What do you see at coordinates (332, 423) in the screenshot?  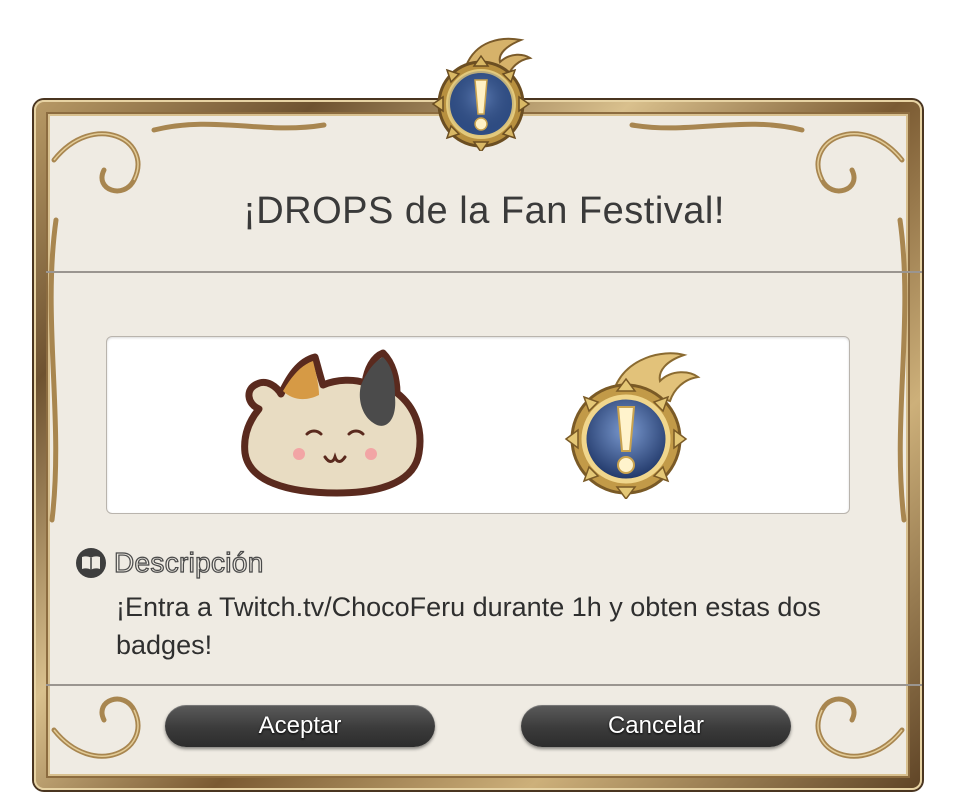 I see `fat-cat-badge-icon` at bounding box center [332, 423].